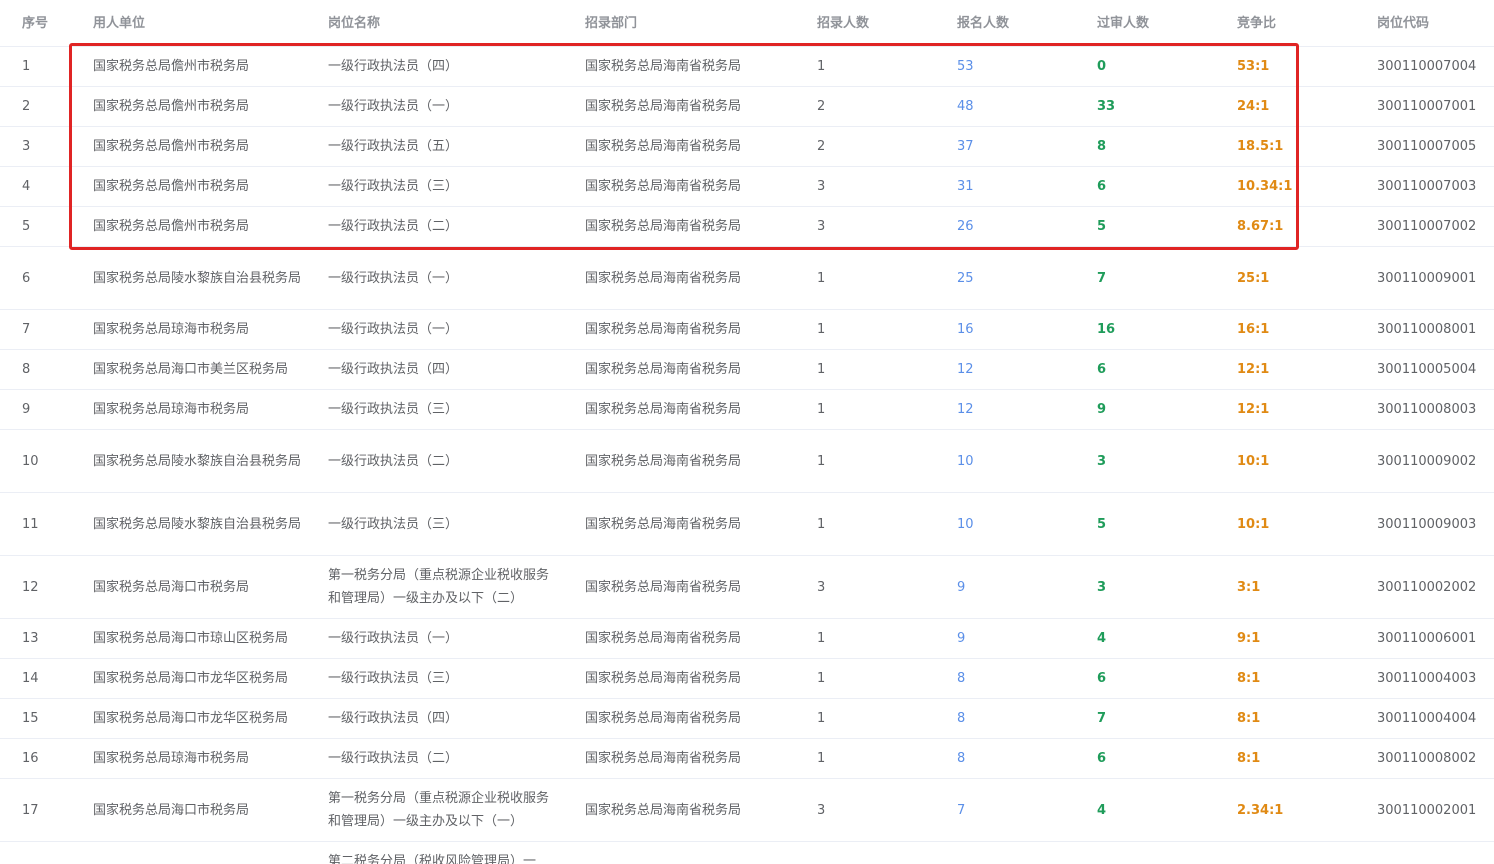 Image resolution: width=1494 pixels, height=864 pixels. What do you see at coordinates (30, 810) in the screenshot?
I see `row-index-value: 17` at bounding box center [30, 810].